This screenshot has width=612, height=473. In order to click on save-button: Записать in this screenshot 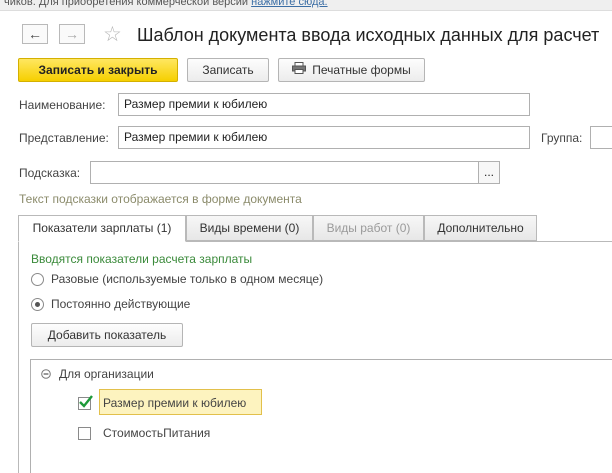, I will do `click(228, 70)`.